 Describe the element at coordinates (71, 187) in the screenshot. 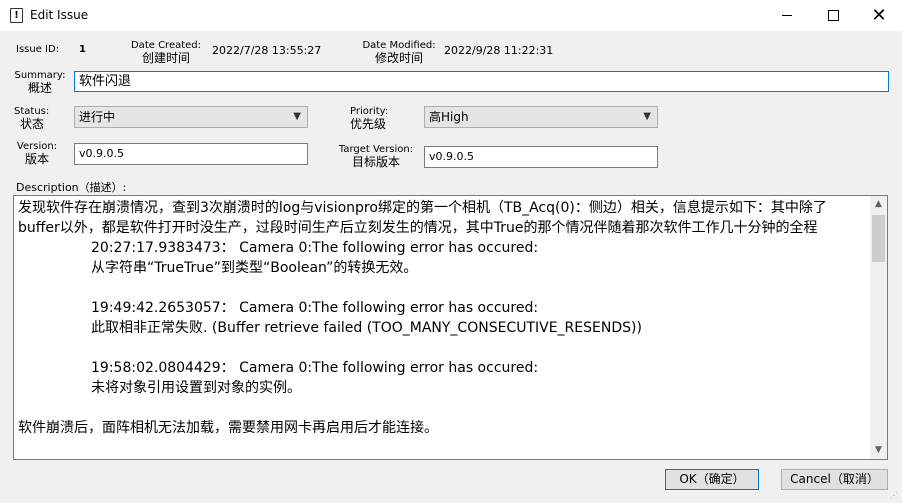

I see `description-label: Description（描述）:` at that location.